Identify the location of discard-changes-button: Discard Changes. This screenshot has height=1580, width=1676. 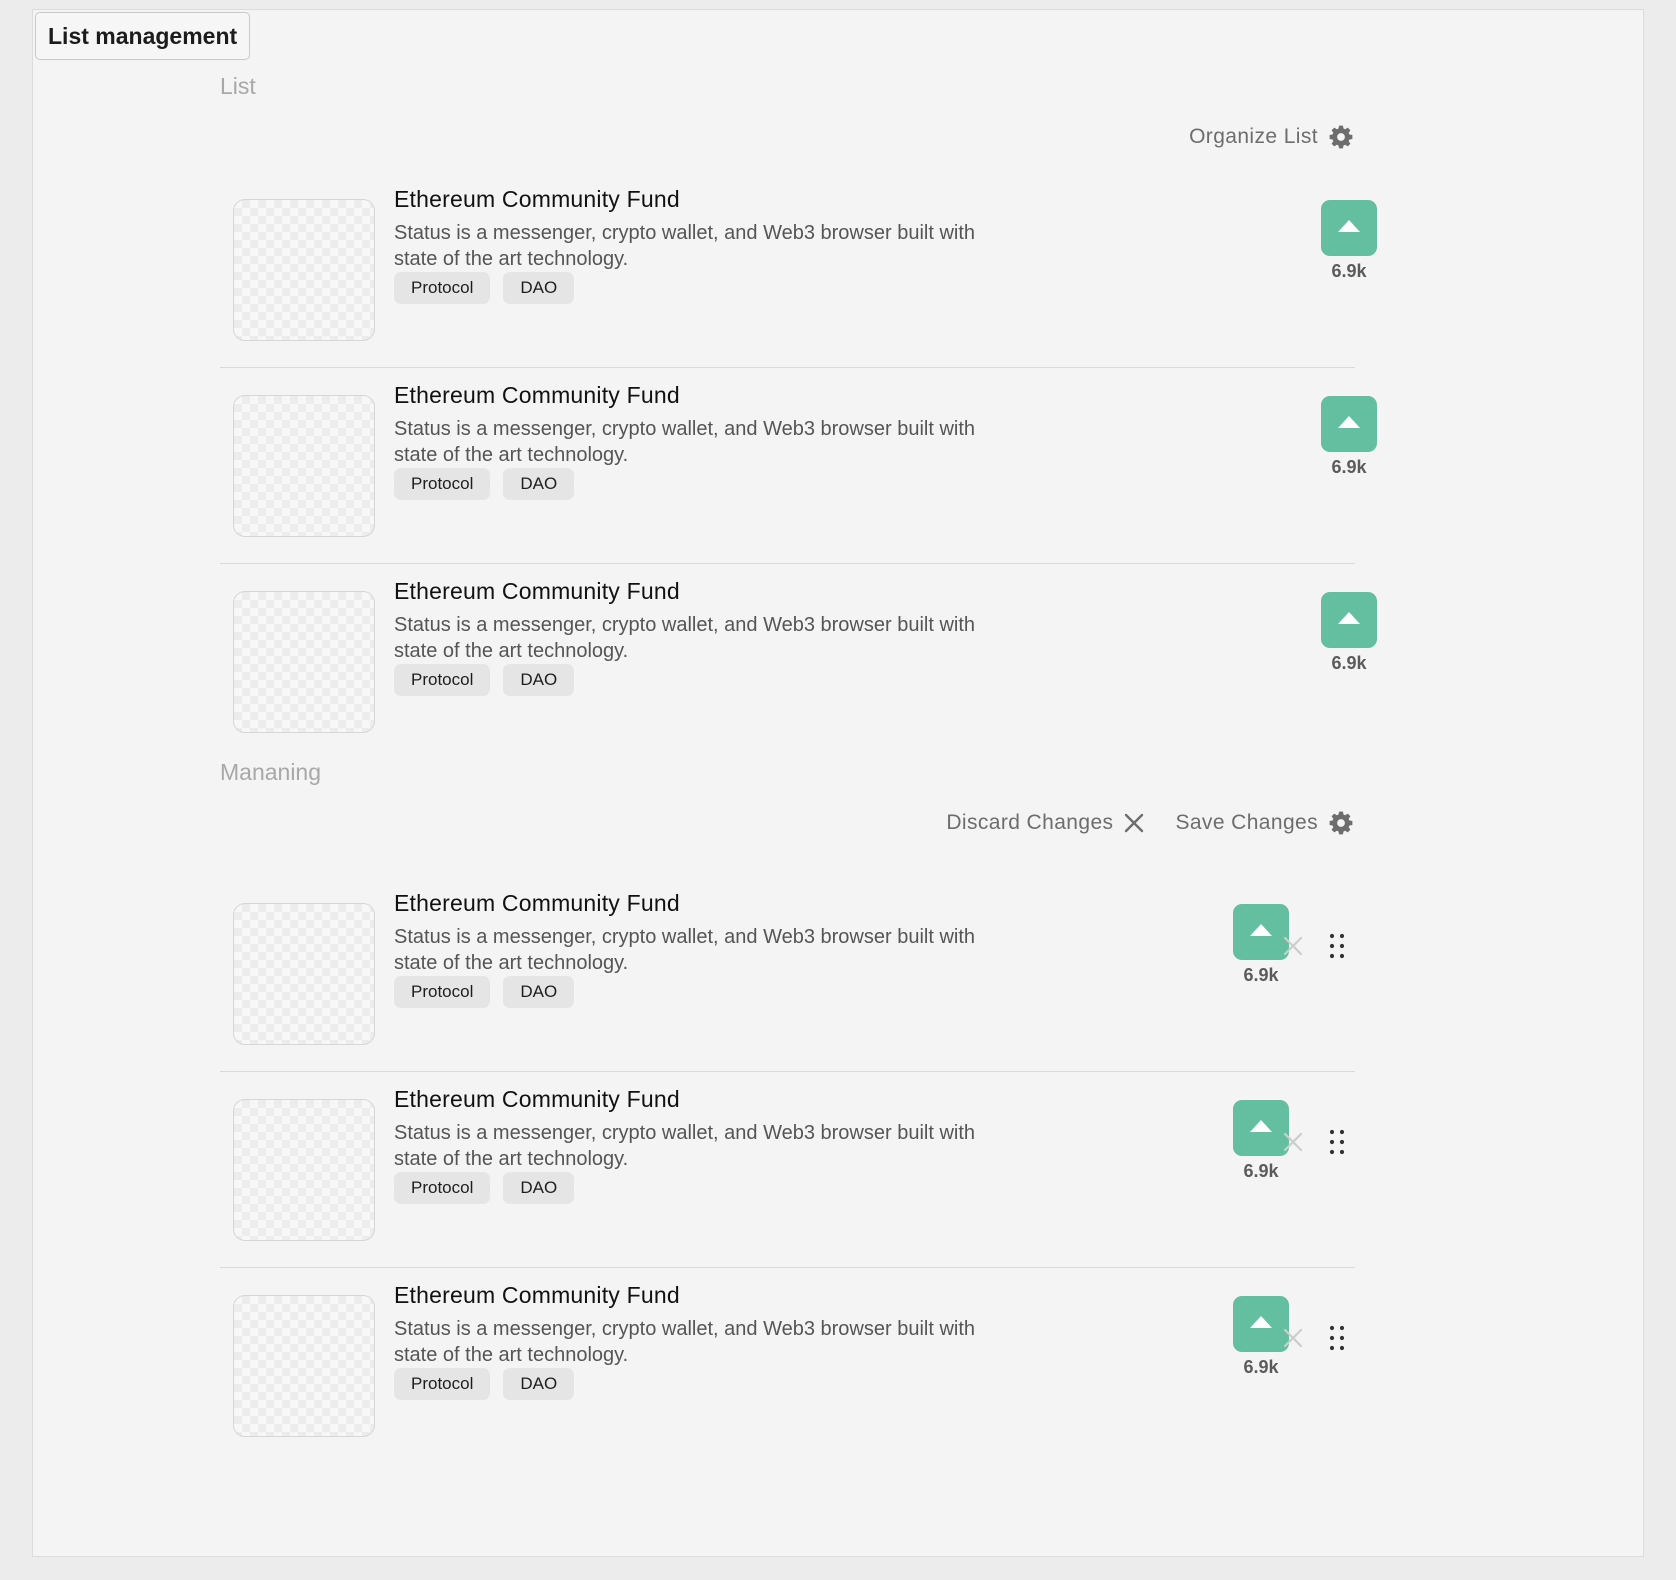
(1045, 823).